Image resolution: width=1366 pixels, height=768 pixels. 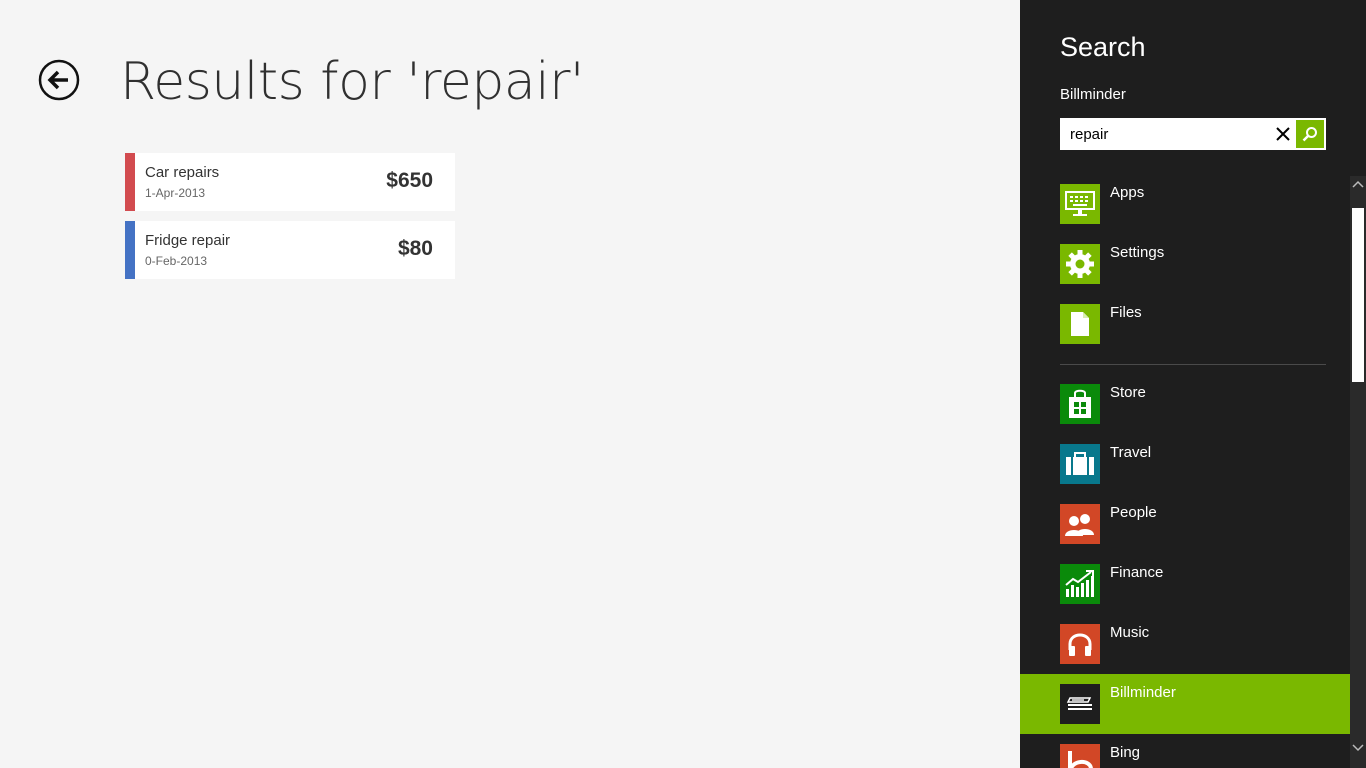 What do you see at coordinates (1185, 204) in the screenshot?
I see `search-item-apps: Apps` at bounding box center [1185, 204].